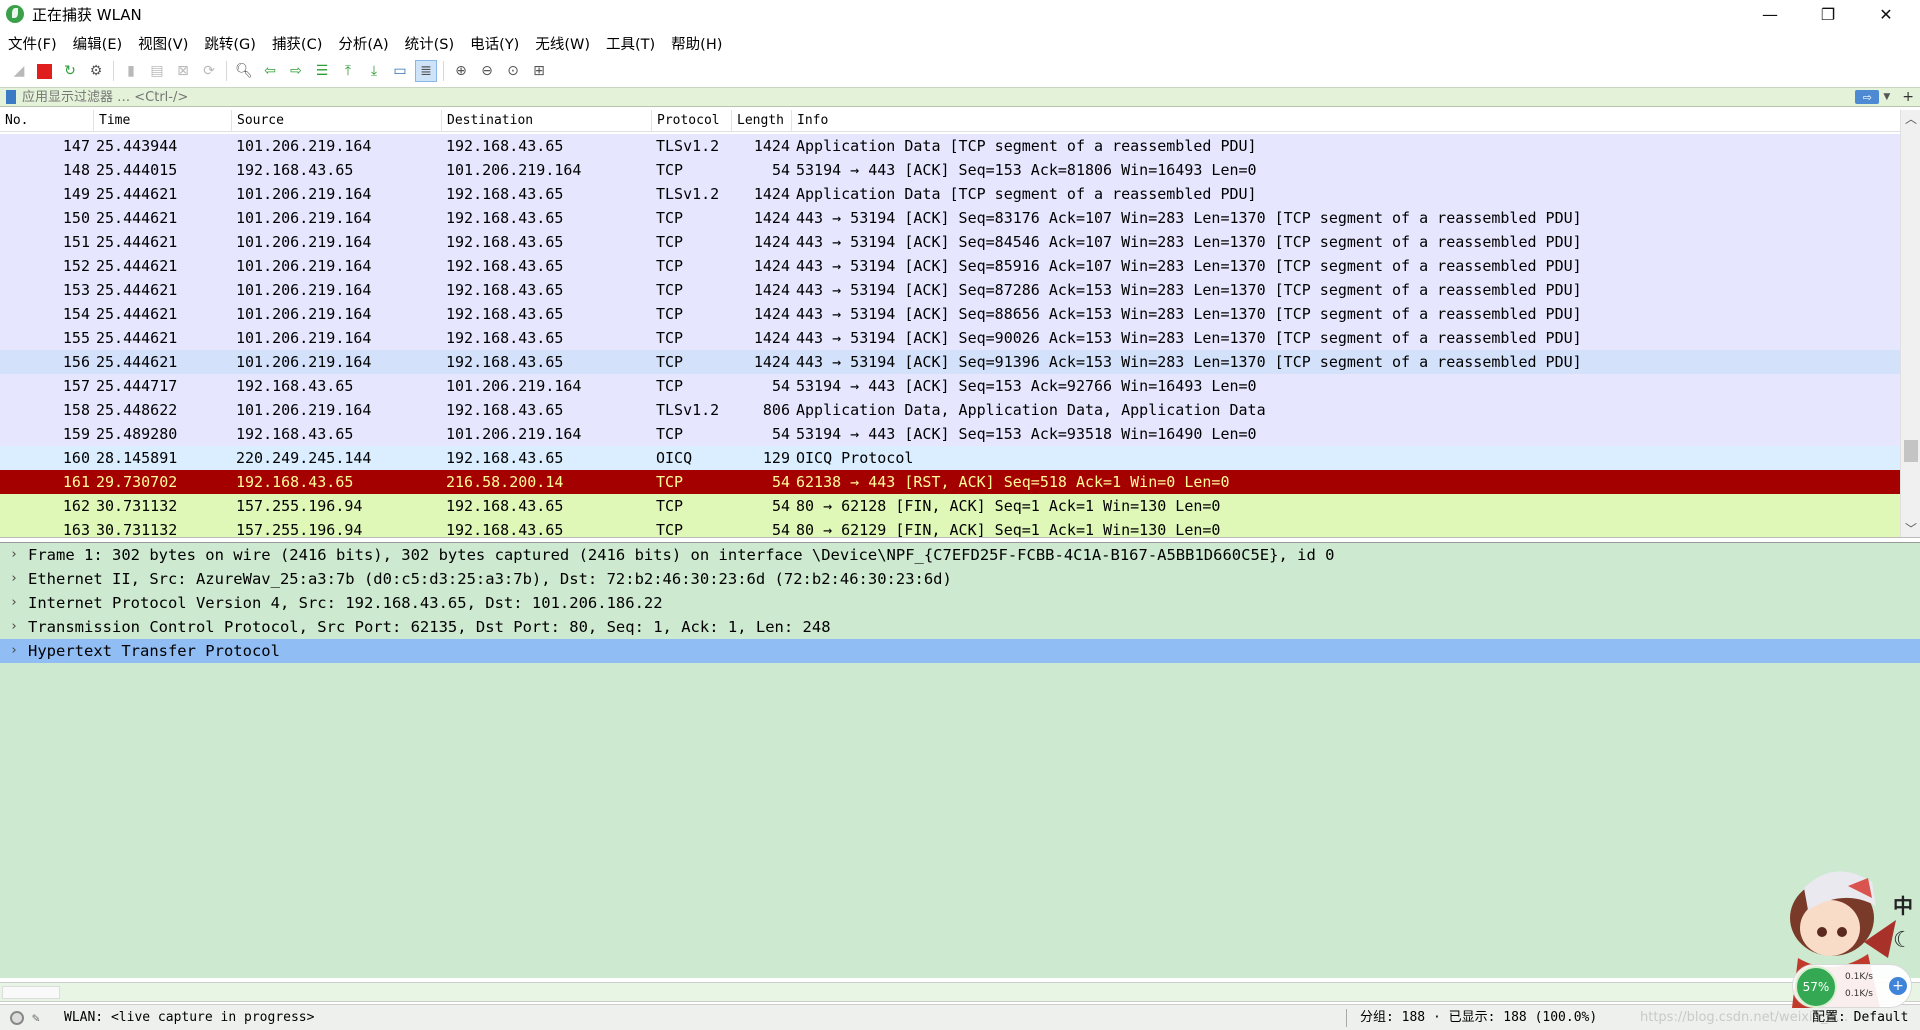 Image resolution: width=1920 pixels, height=1030 pixels. I want to click on go-first-icon: ⤒, so click(348, 71).